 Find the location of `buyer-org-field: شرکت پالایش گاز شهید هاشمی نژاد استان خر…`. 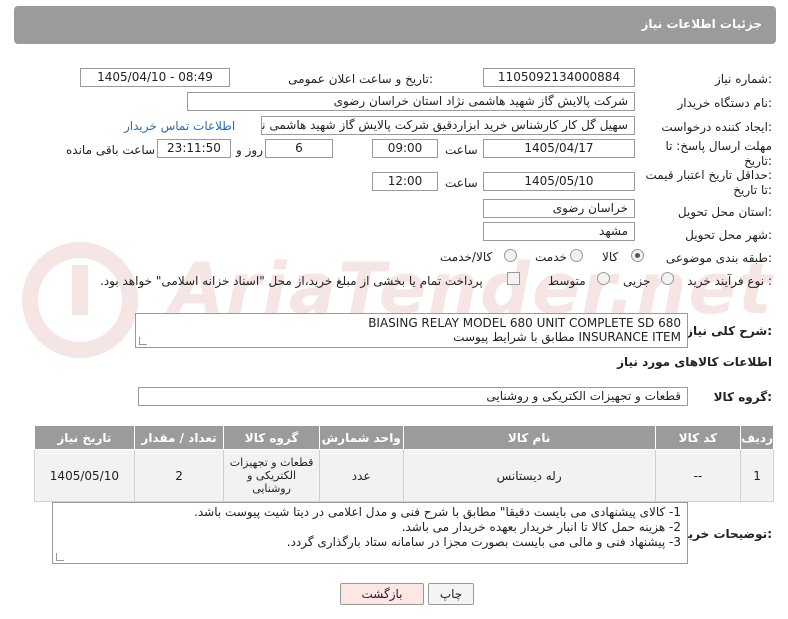

buyer-org-field: شرکت پالایش گاز شهید هاشمی نژاد استان خر… is located at coordinates (411, 101).